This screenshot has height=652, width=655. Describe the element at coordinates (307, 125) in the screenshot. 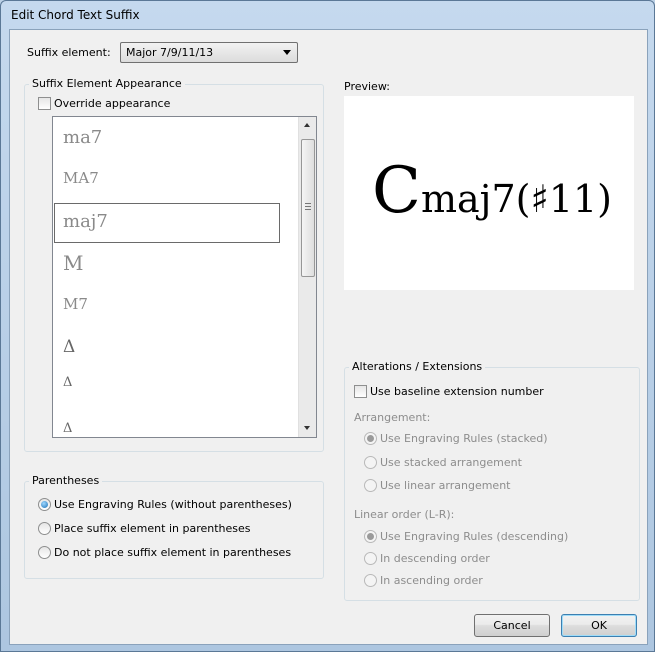

I see `scroll-up-icon` at that location.